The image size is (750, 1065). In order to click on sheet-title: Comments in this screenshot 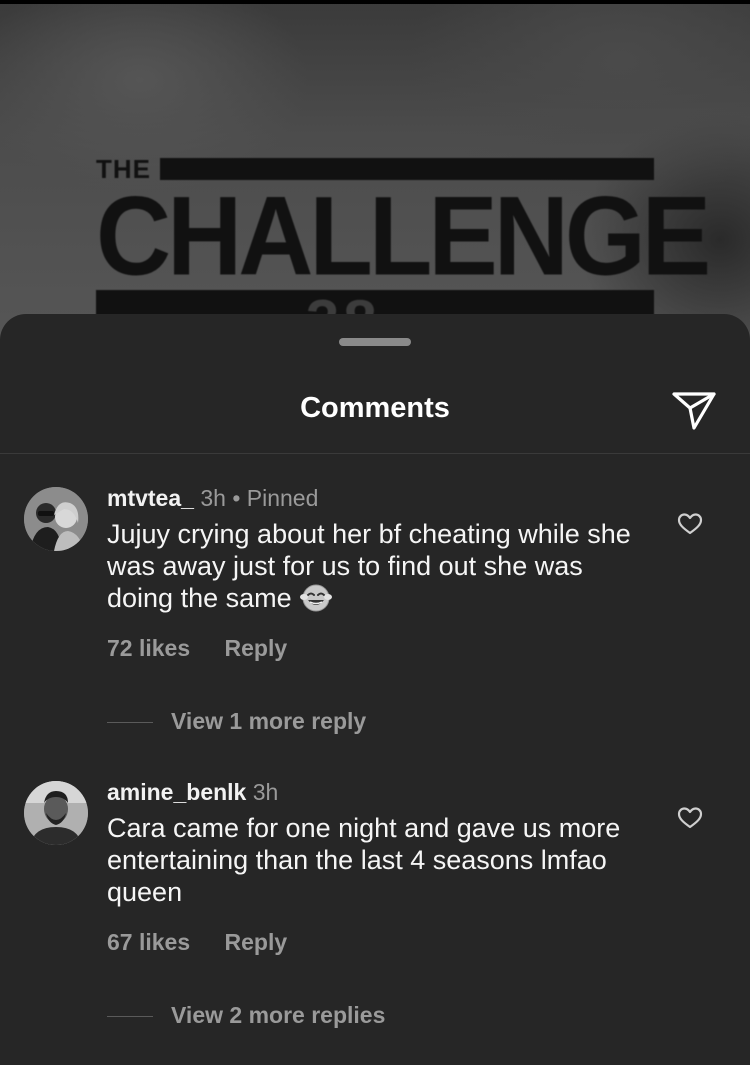, I will do `click(375, 408)`.